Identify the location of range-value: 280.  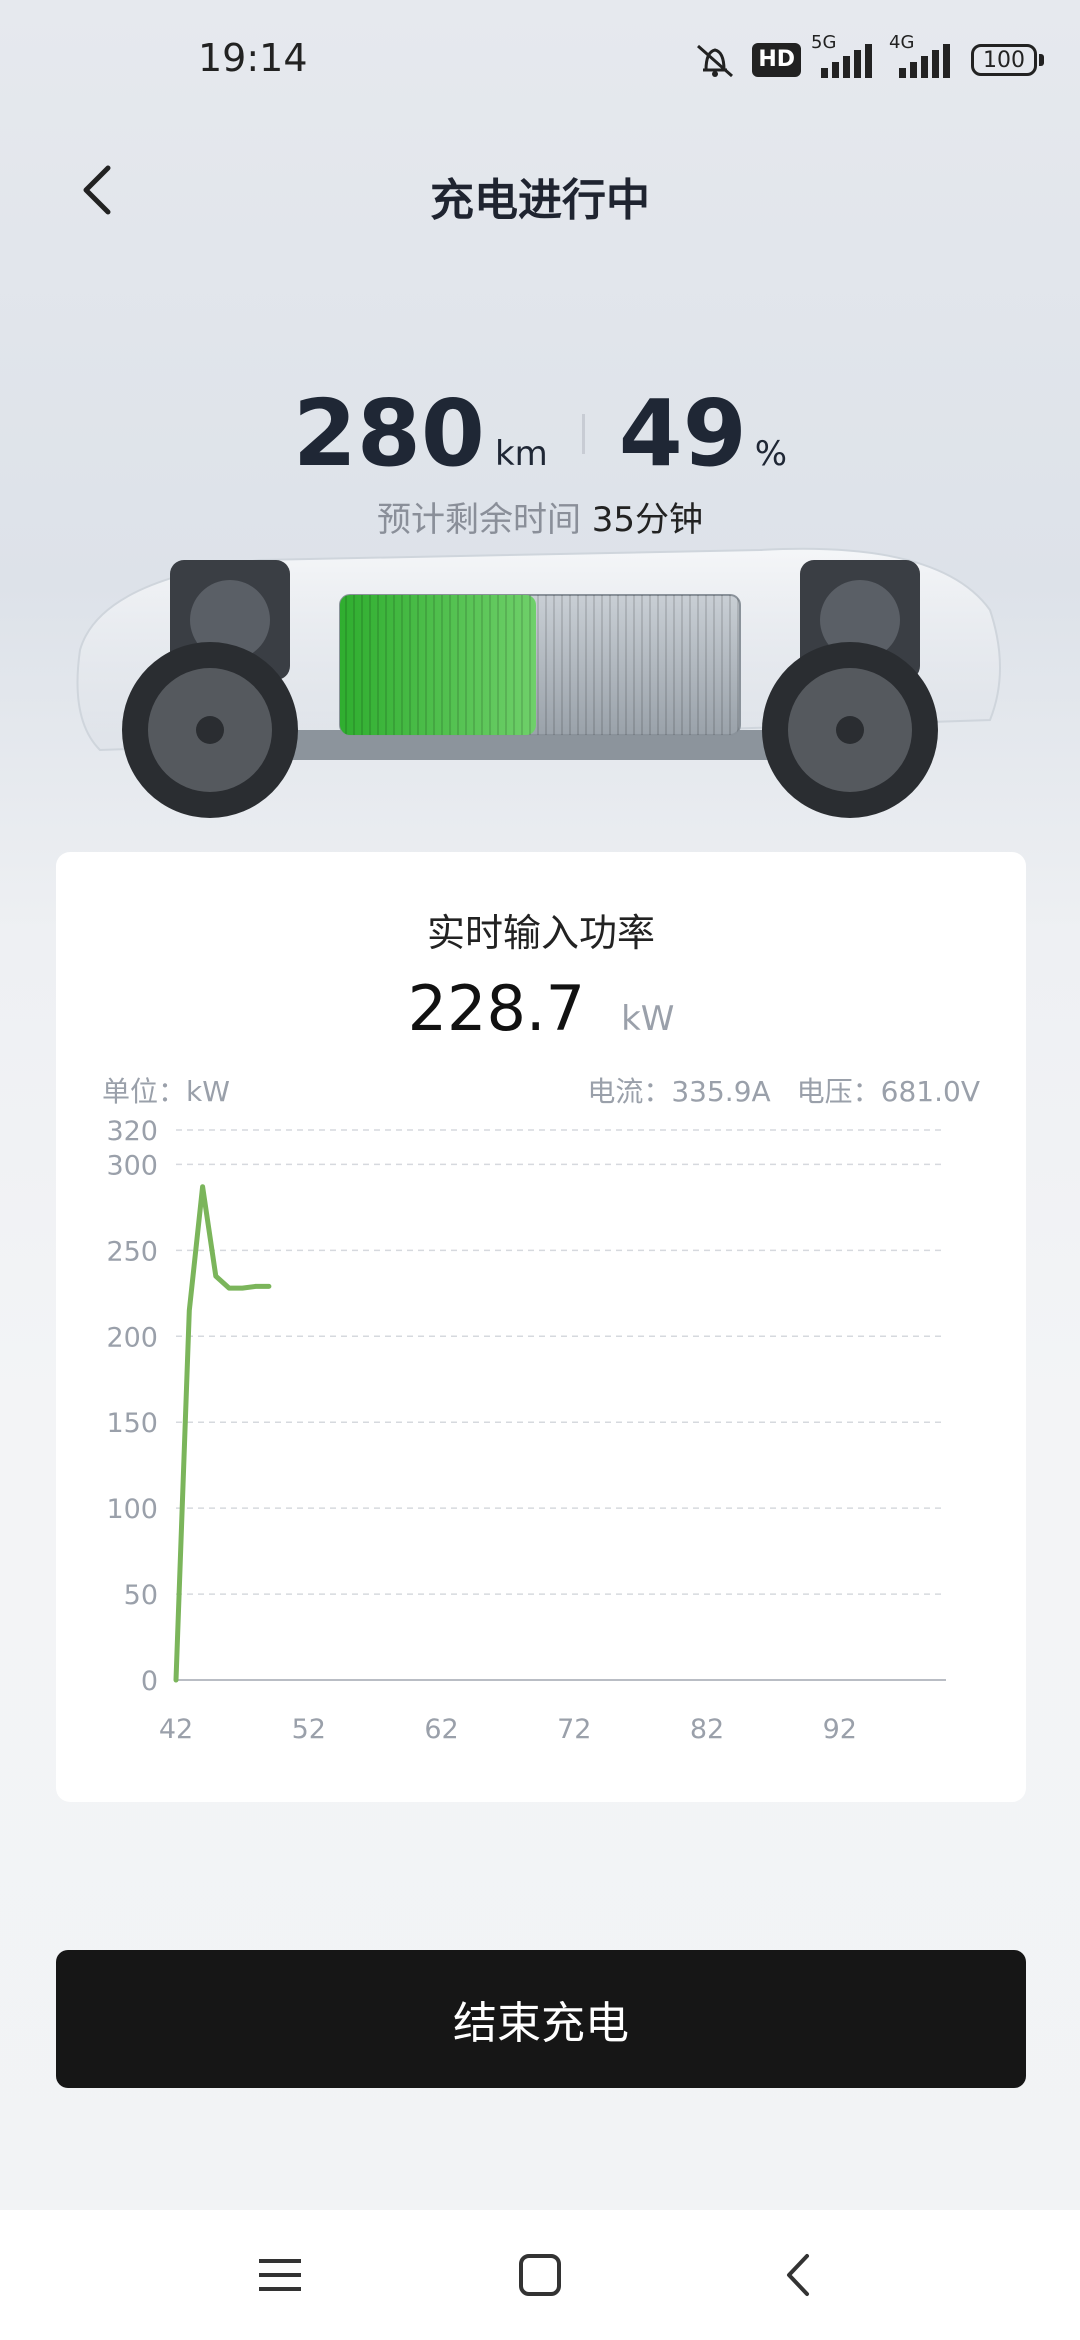
(388, 433).